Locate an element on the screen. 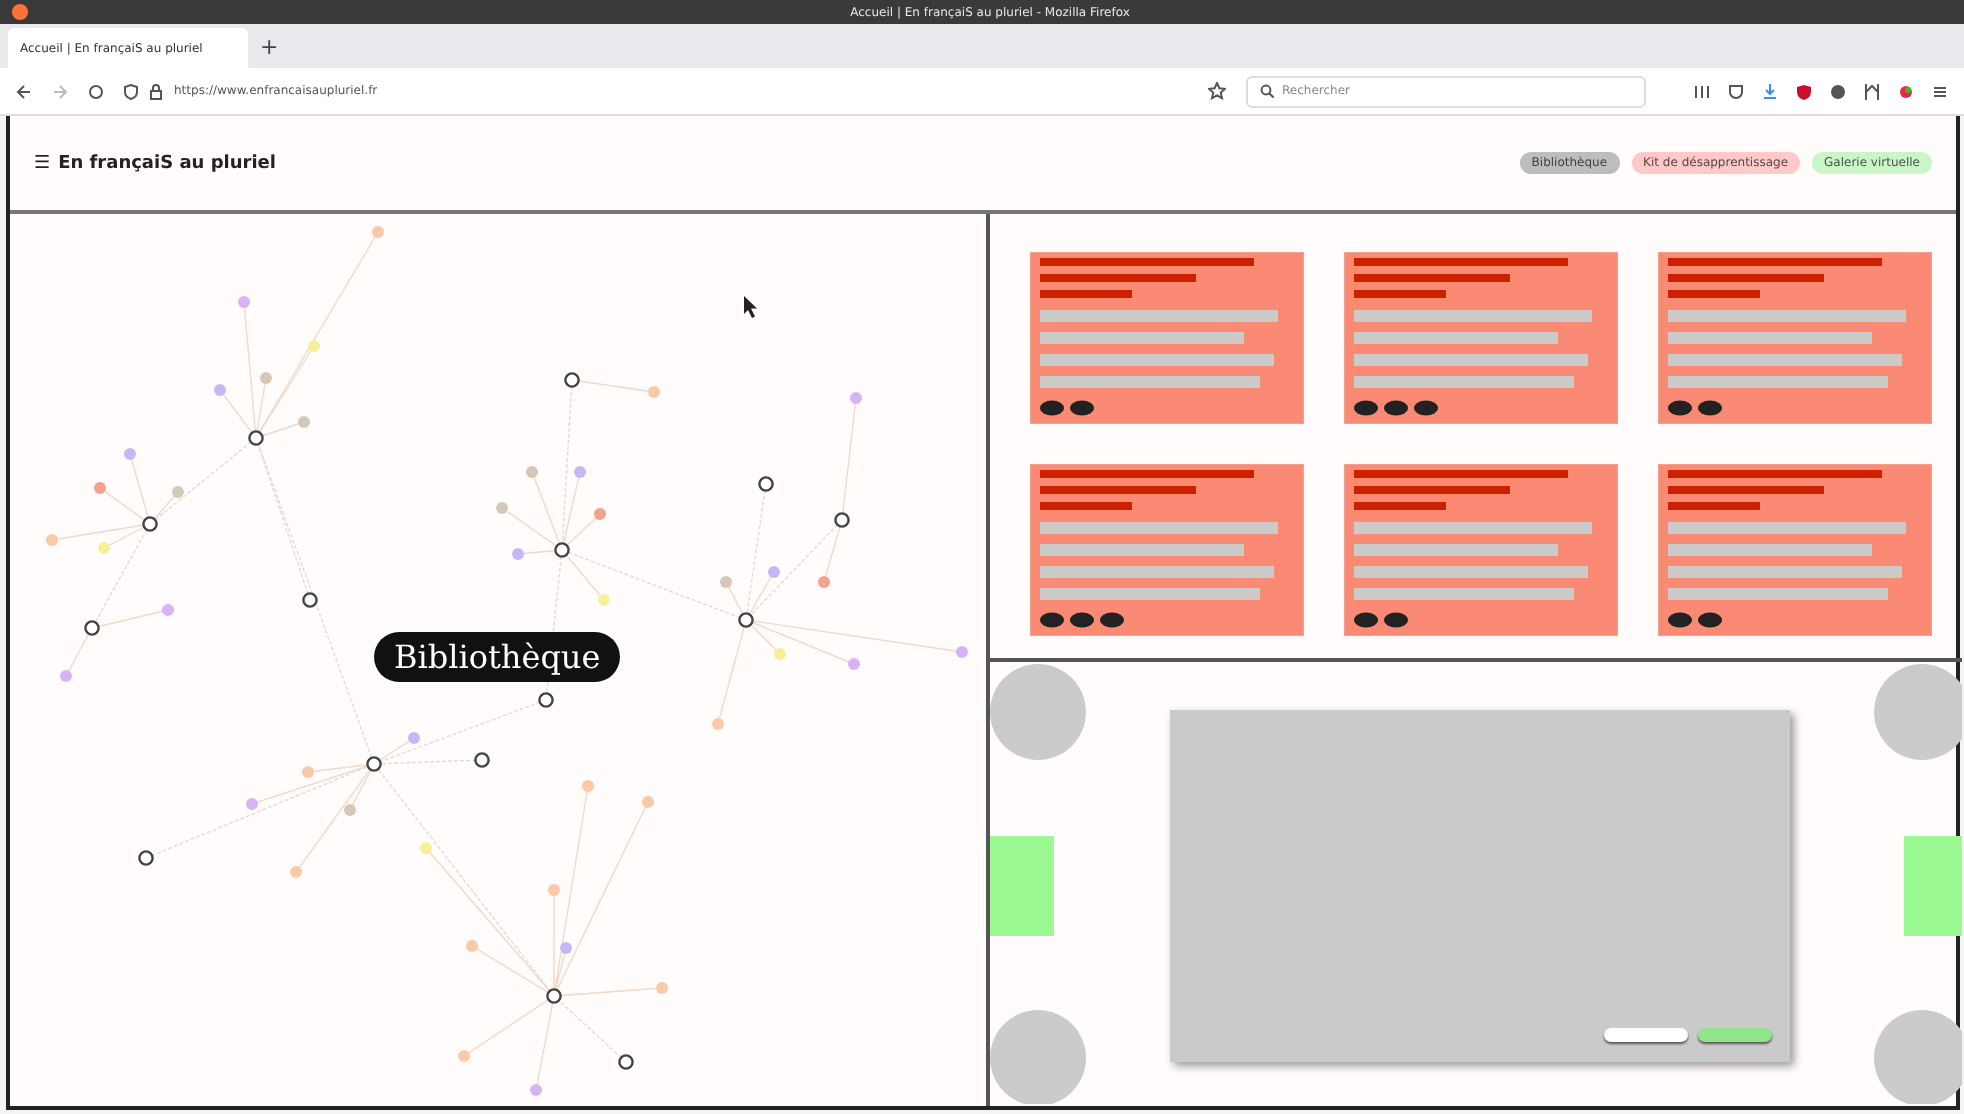 This screenshot has width=1964, height=1114. library-icon is located at coordinates (1702, 91).